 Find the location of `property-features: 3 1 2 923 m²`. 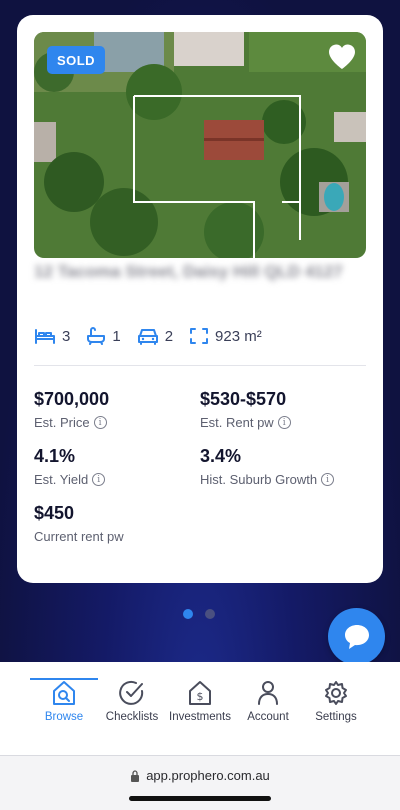

property-features: 3 1 2 923 m² is located at coordinates (156, 336).